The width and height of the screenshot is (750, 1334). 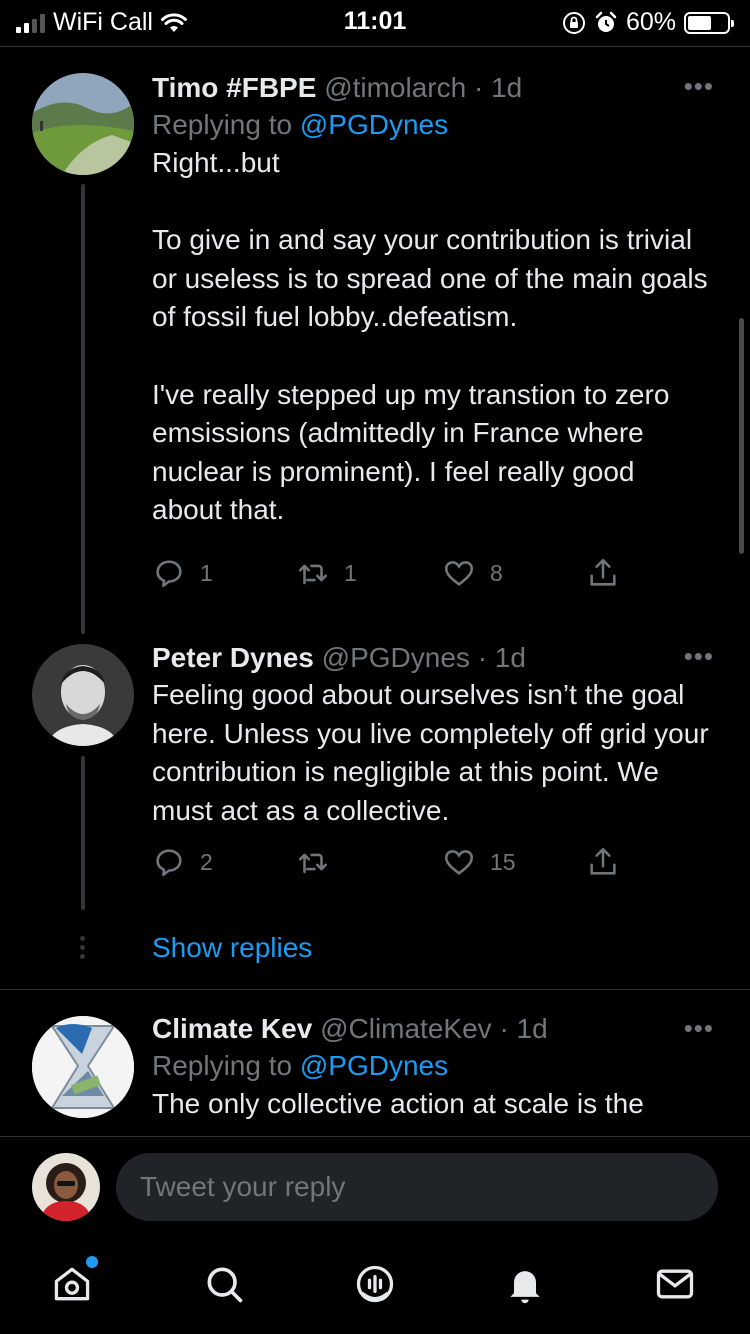 What do you see at coordinates (66, 1187) in the screenshot?
I see `user-avatar` at bounding box center [66, 1187].